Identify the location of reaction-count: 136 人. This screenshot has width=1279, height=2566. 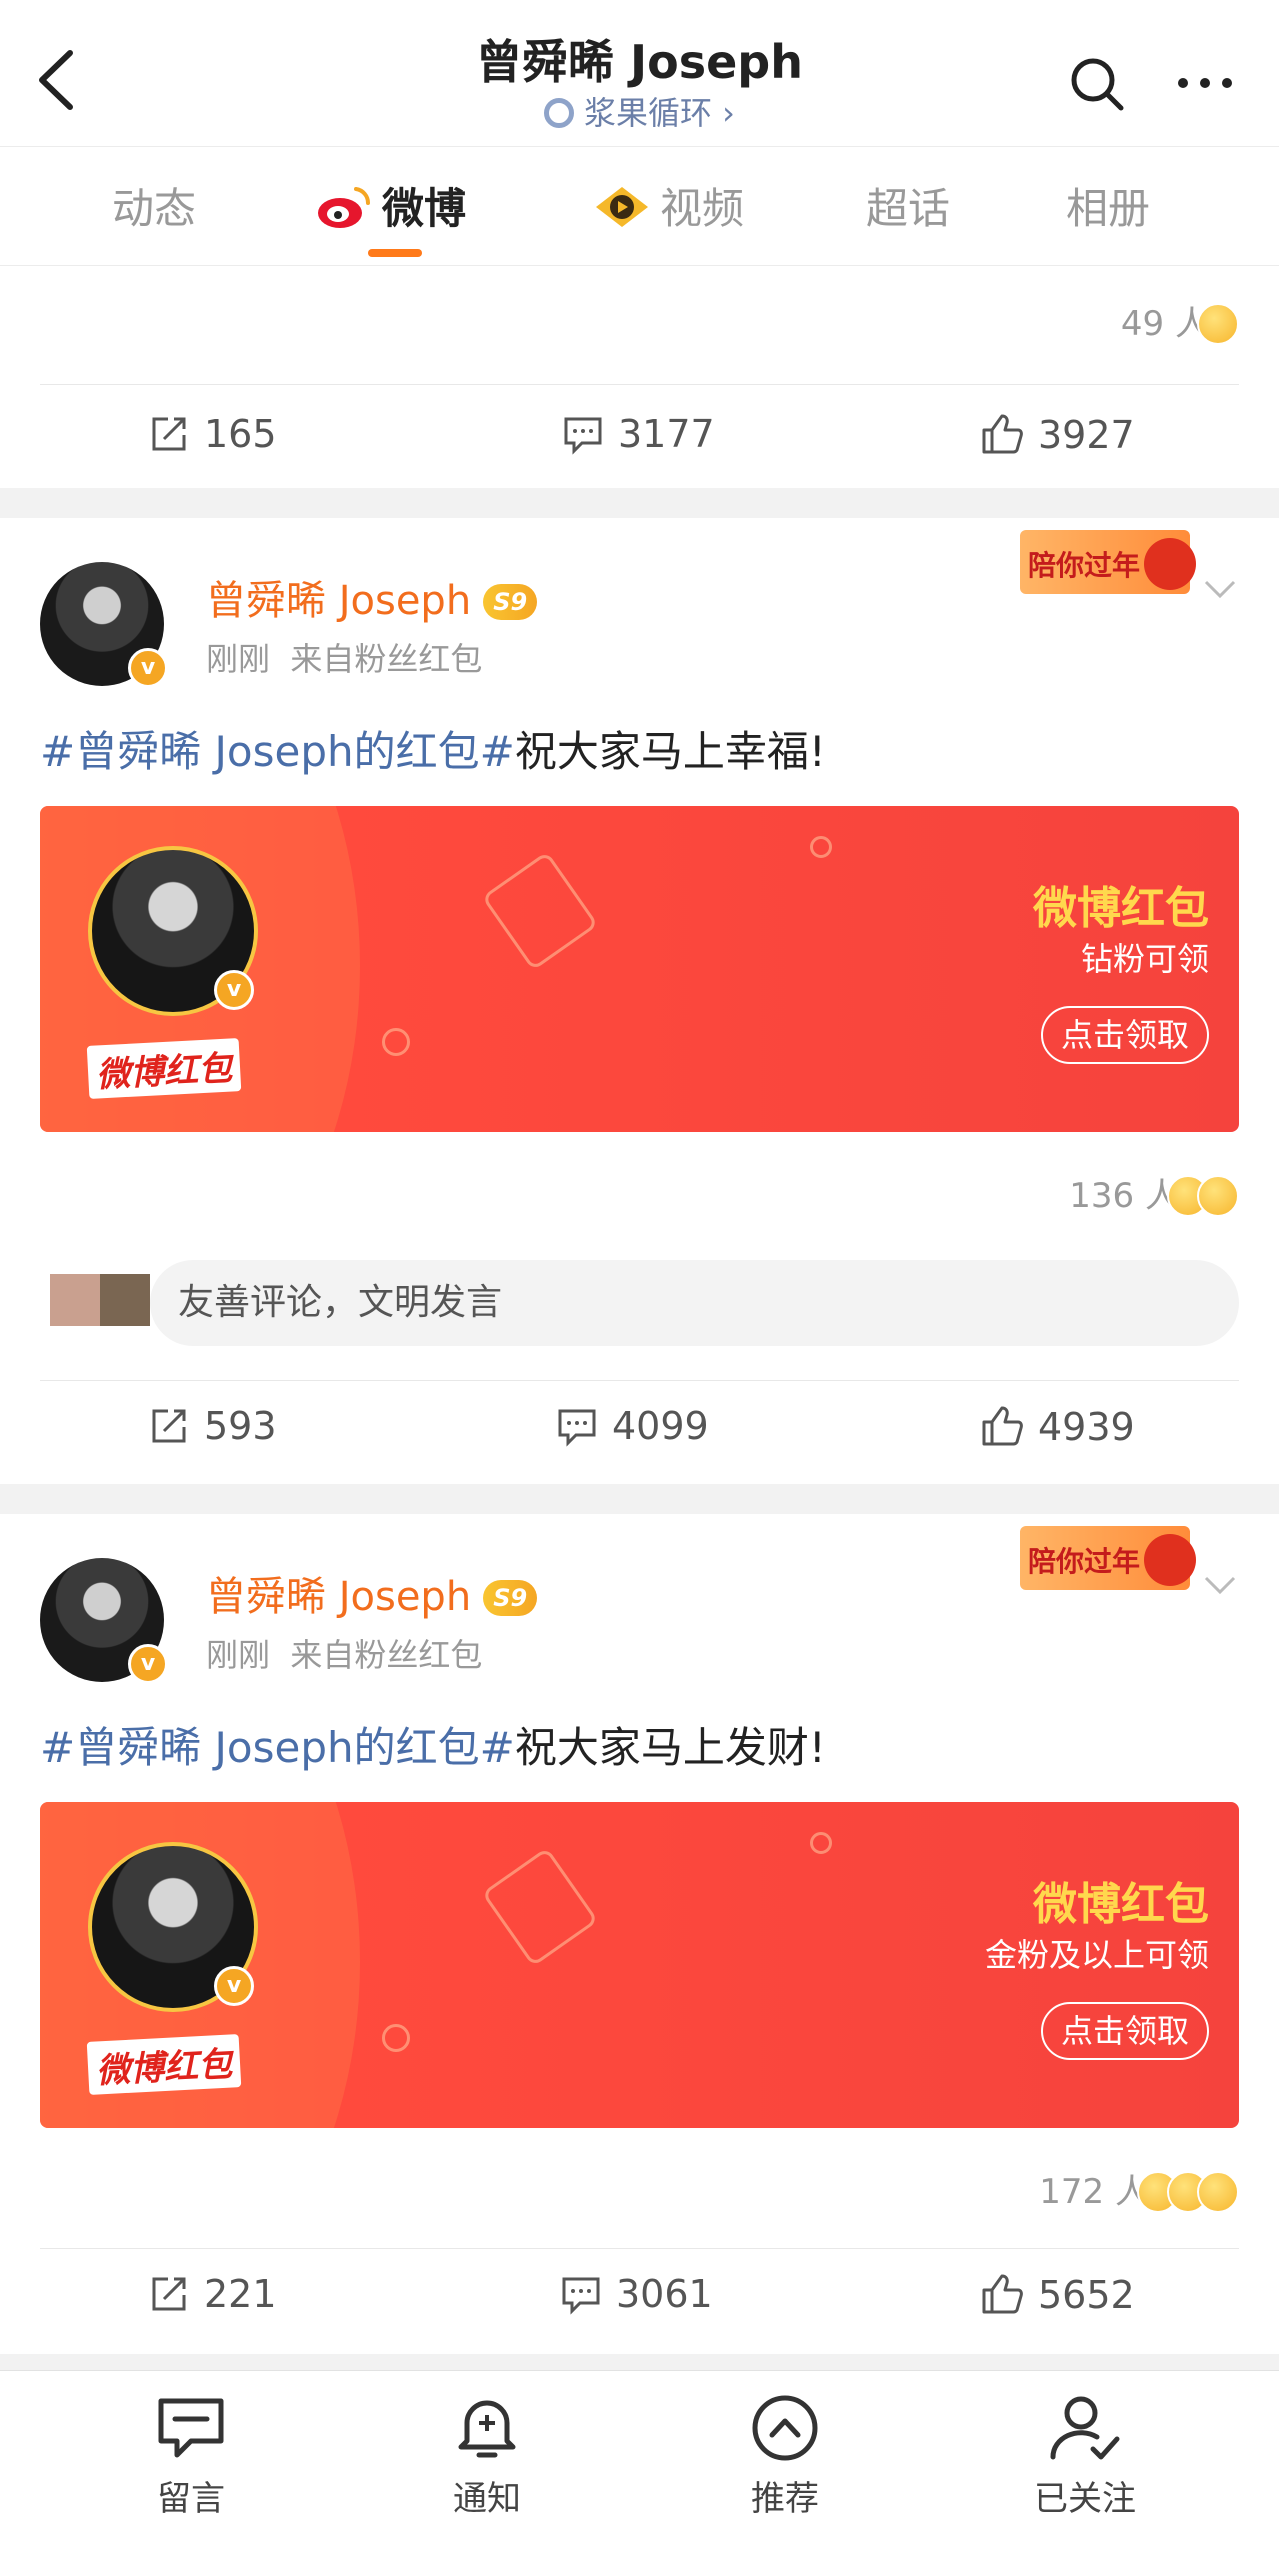
(1124, 1196).